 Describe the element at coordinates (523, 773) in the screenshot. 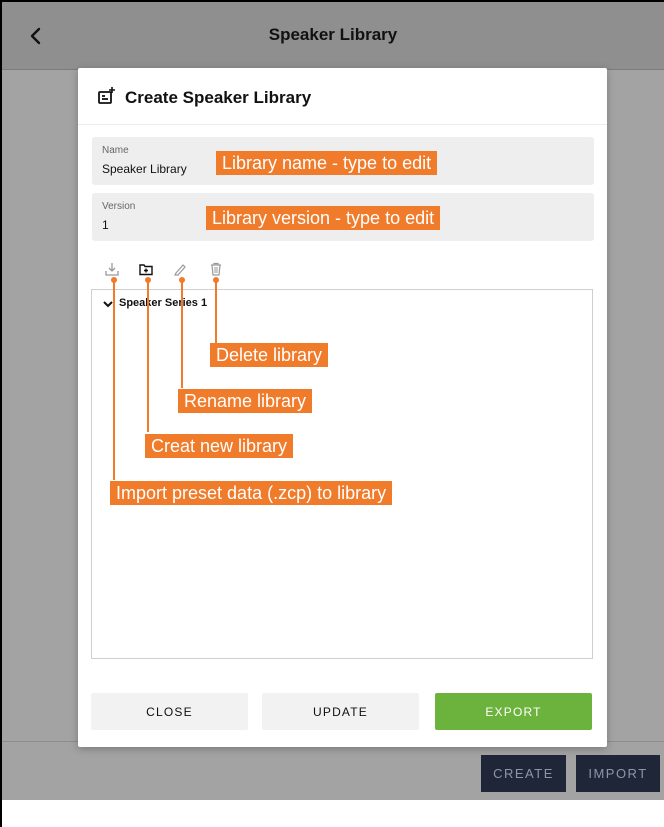

I see `create-button: CREATE` at that location.